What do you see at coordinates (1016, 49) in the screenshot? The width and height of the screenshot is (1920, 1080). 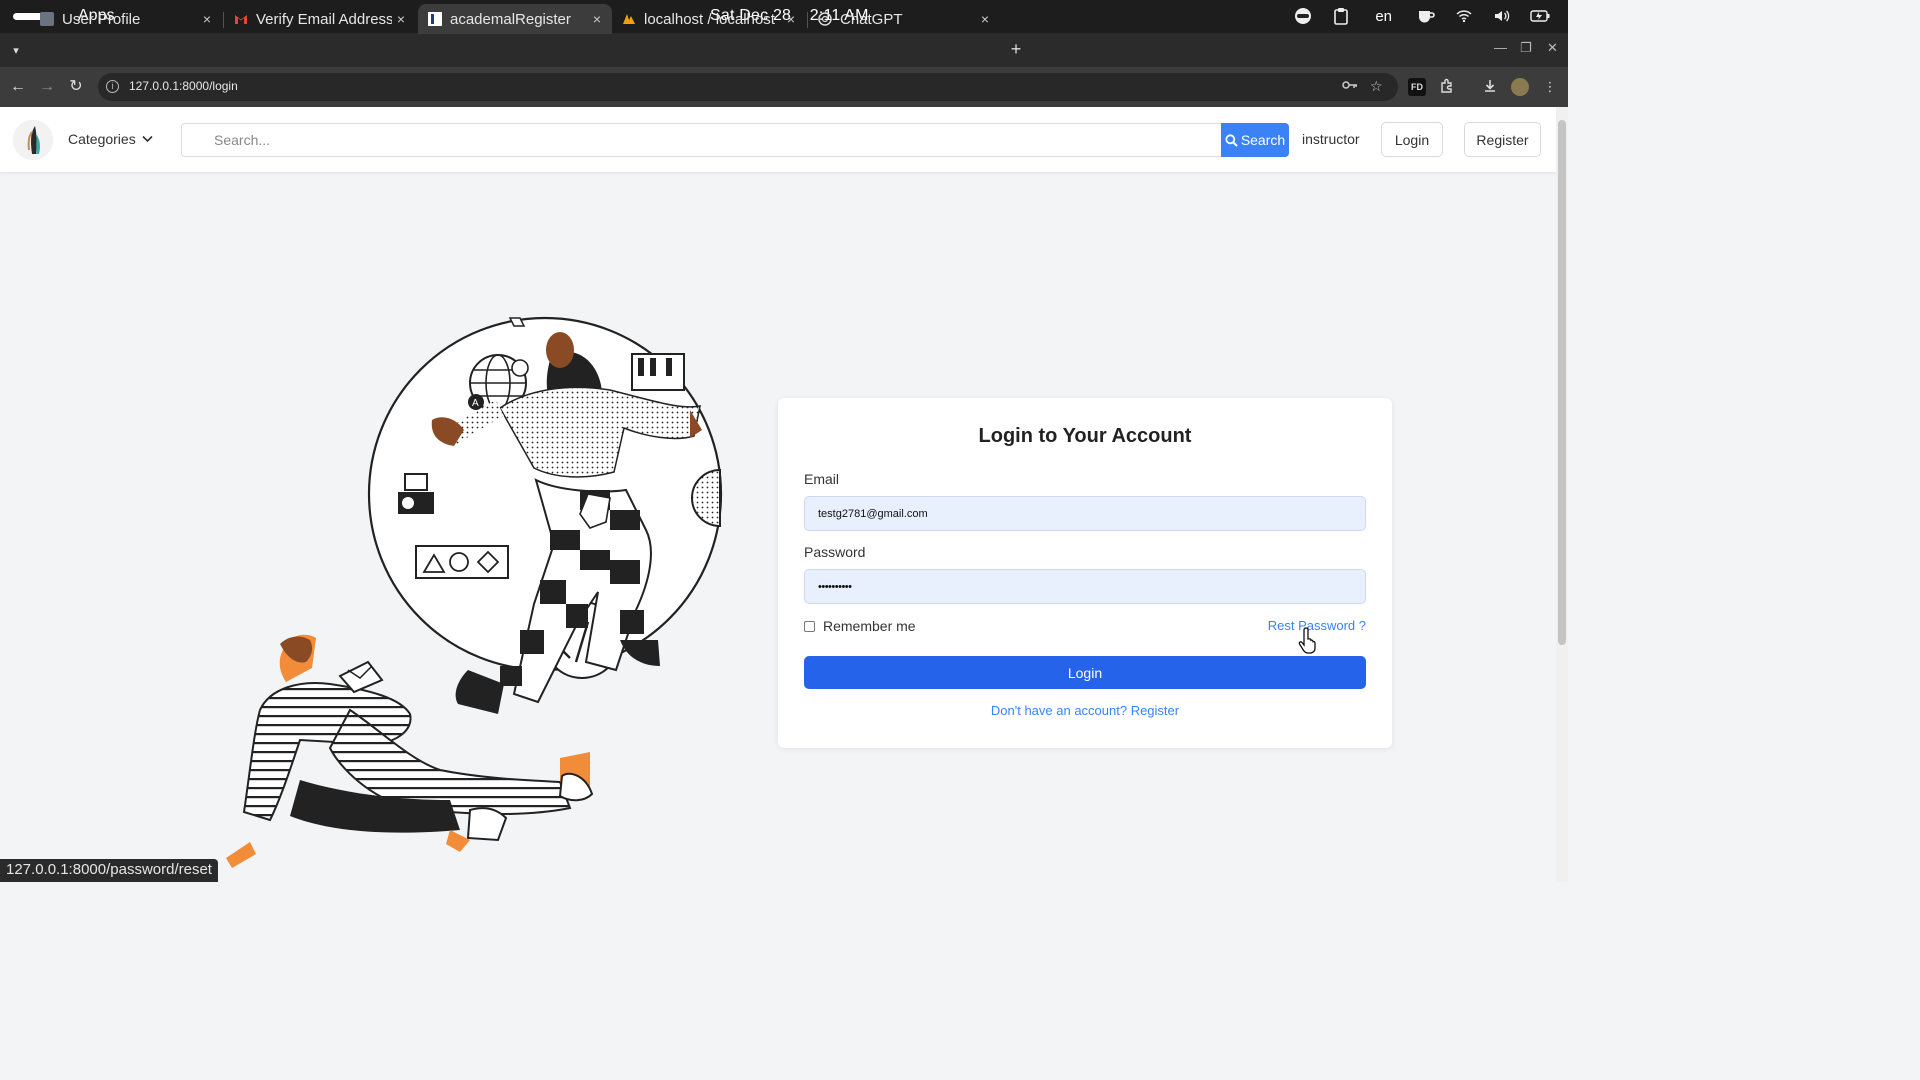 I see `new-tab-button: +` at bounding box center [1016, 49].